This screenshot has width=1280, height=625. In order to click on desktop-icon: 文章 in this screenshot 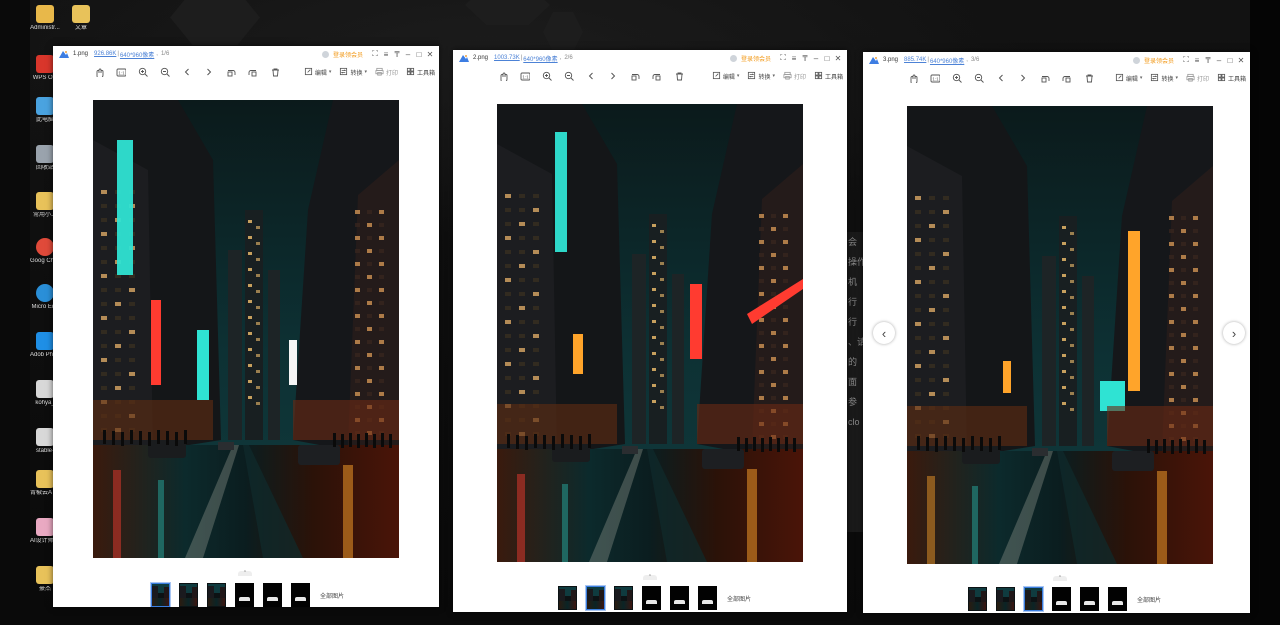, I will do `click(81, 18)`.